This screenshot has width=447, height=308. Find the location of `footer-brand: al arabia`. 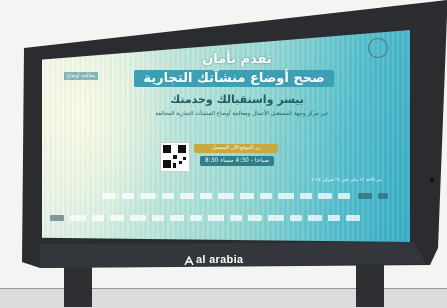

footer-brand: al arabia is located at coordinates (220, 260).